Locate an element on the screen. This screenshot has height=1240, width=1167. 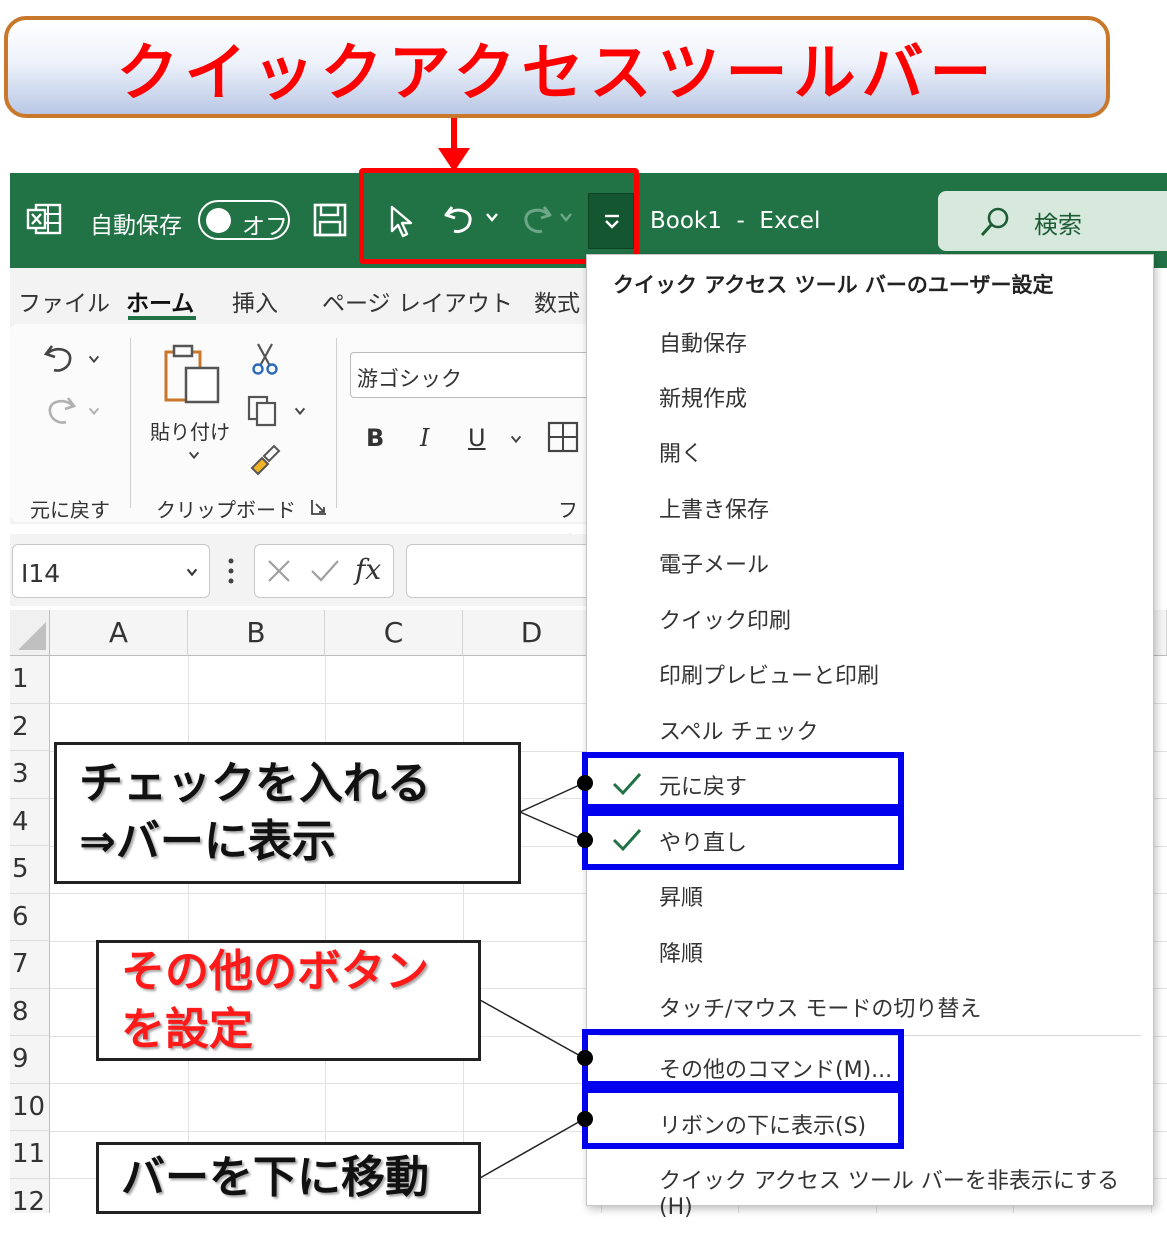
menu-item-label: スペル チェック is located at coordinates (739, 732).